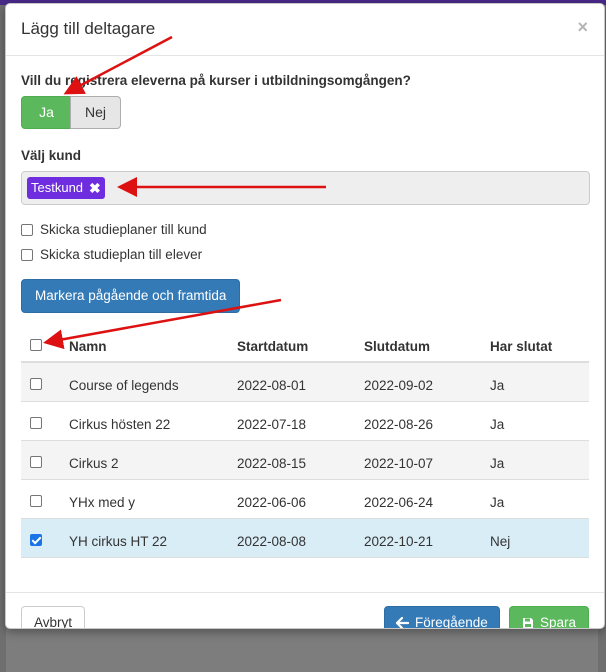  Describe the element at coordinates (451, 622) in the screenshot. I see `previous-label: Föregående` at that location.